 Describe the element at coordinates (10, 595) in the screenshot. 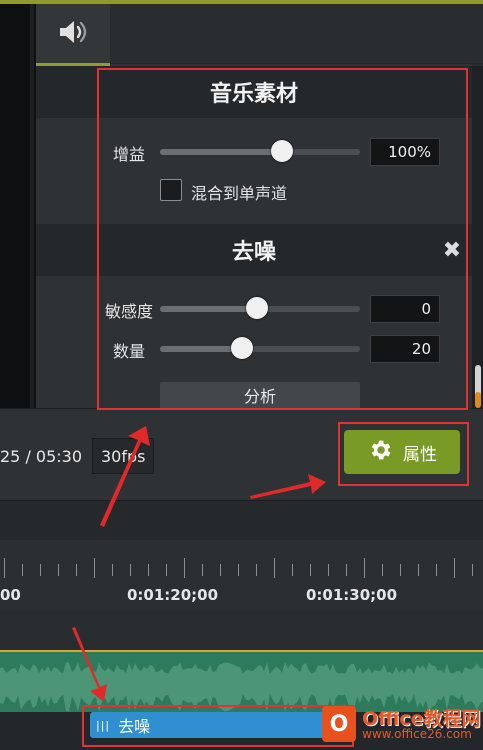

I see `ruler-label: 00` at that location.